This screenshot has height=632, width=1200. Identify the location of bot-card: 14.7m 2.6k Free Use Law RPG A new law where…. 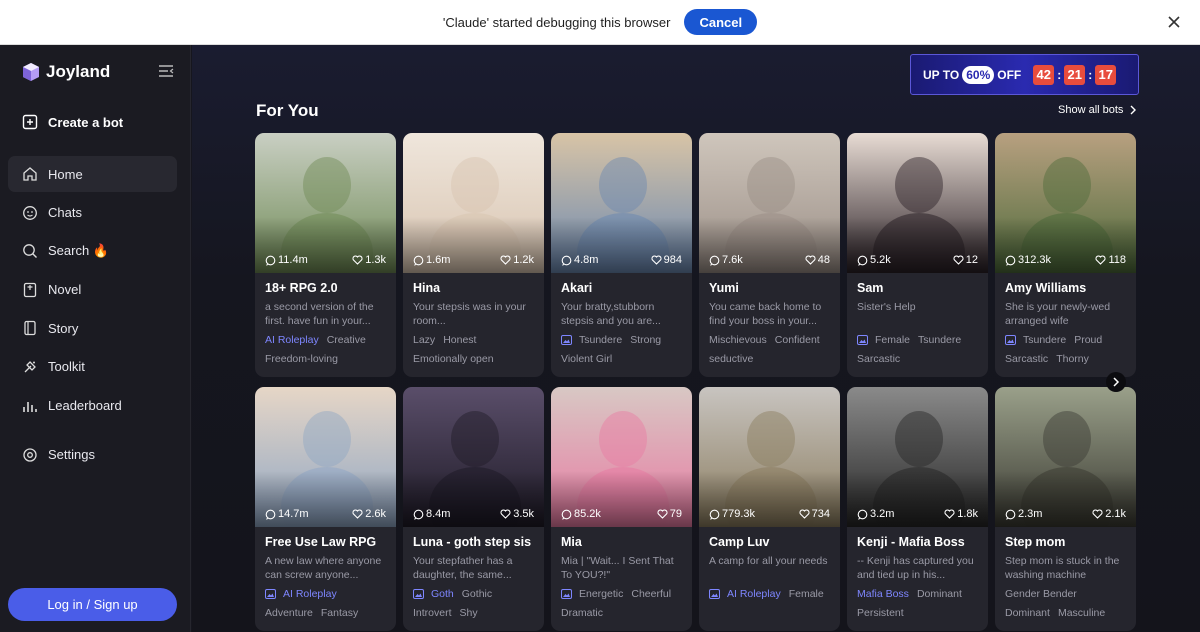
(325, 509).